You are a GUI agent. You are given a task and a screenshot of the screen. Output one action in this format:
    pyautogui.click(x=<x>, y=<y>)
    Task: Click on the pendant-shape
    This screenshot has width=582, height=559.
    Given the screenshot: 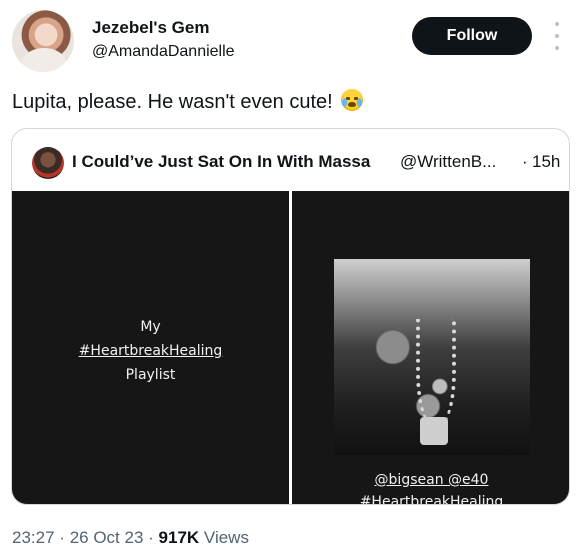 What is the action you would take?
    pyautogui.click(x=434, y=431)
    